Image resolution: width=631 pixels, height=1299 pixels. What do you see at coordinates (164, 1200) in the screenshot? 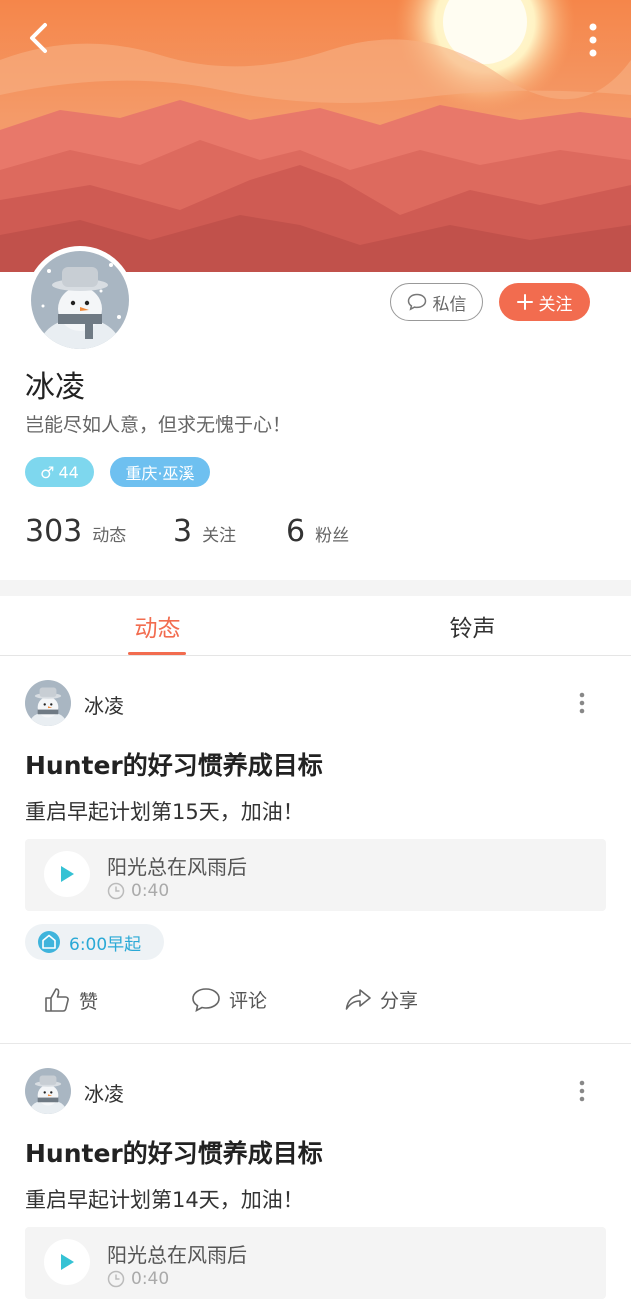
I see `post-text: 重启早起计划第14天，加油！` at bounding box center [164, 1200].